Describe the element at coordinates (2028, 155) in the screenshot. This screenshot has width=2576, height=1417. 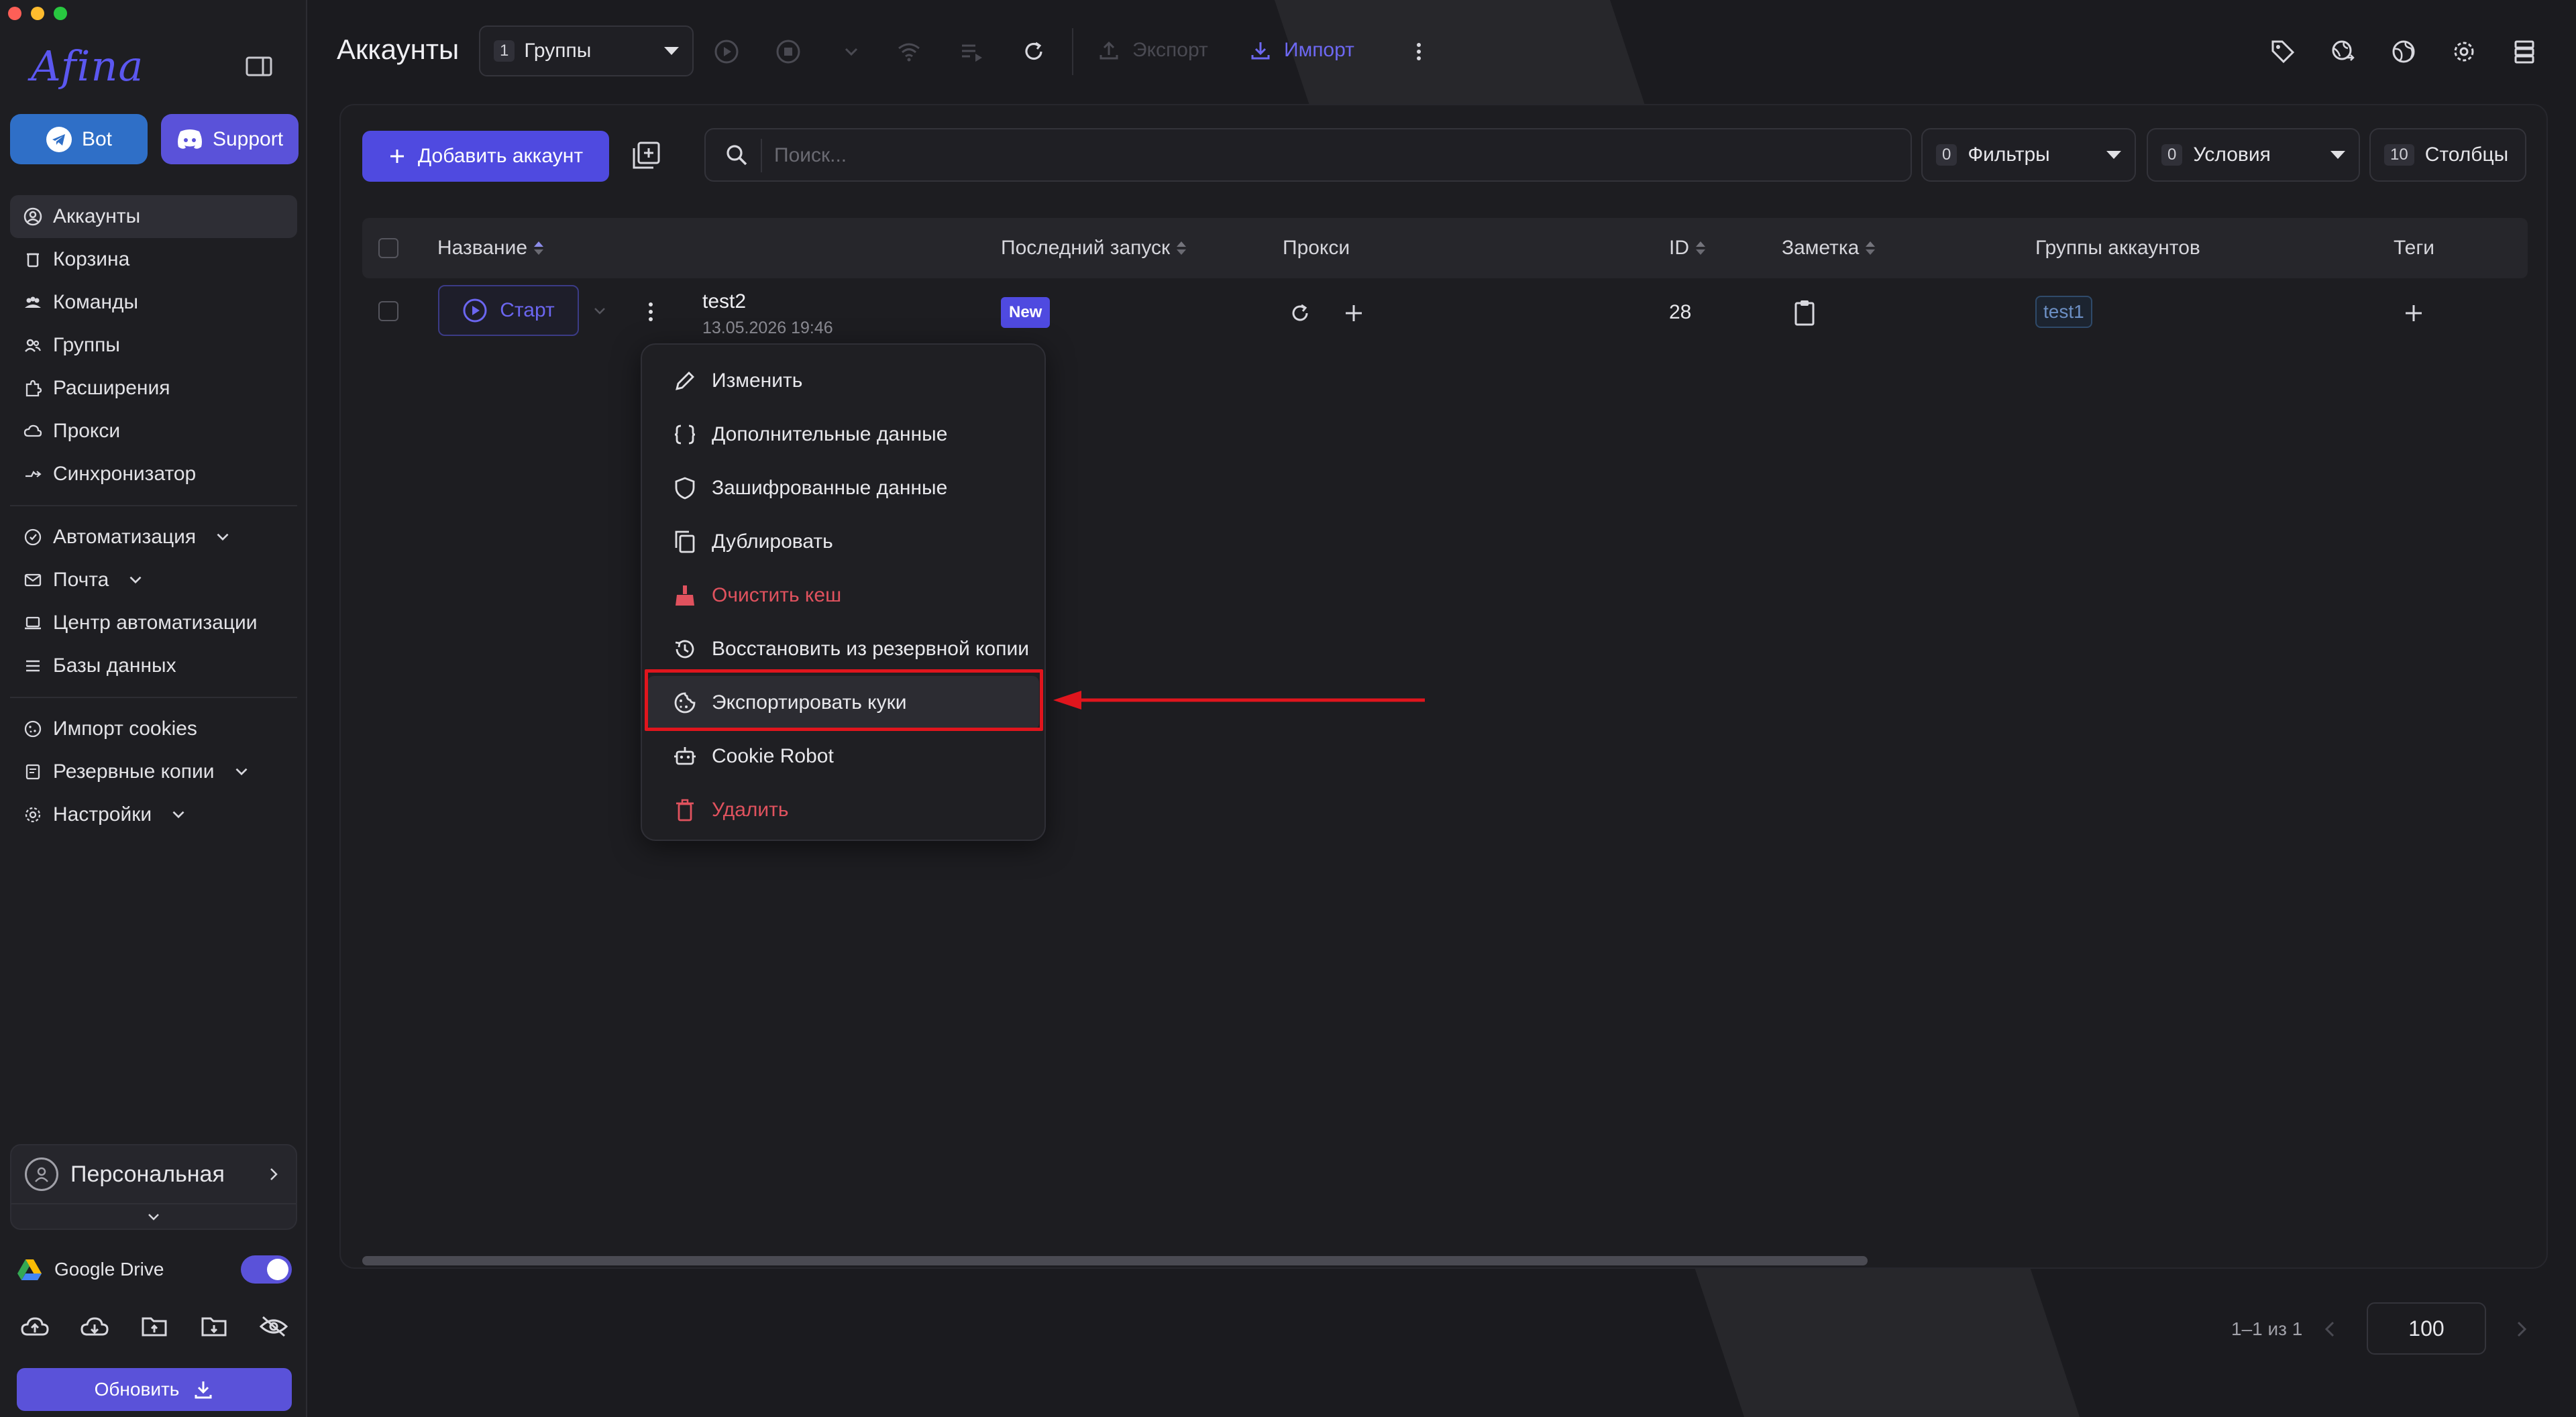
I see `filters-dropdown: 0 Фильтры` at that location.